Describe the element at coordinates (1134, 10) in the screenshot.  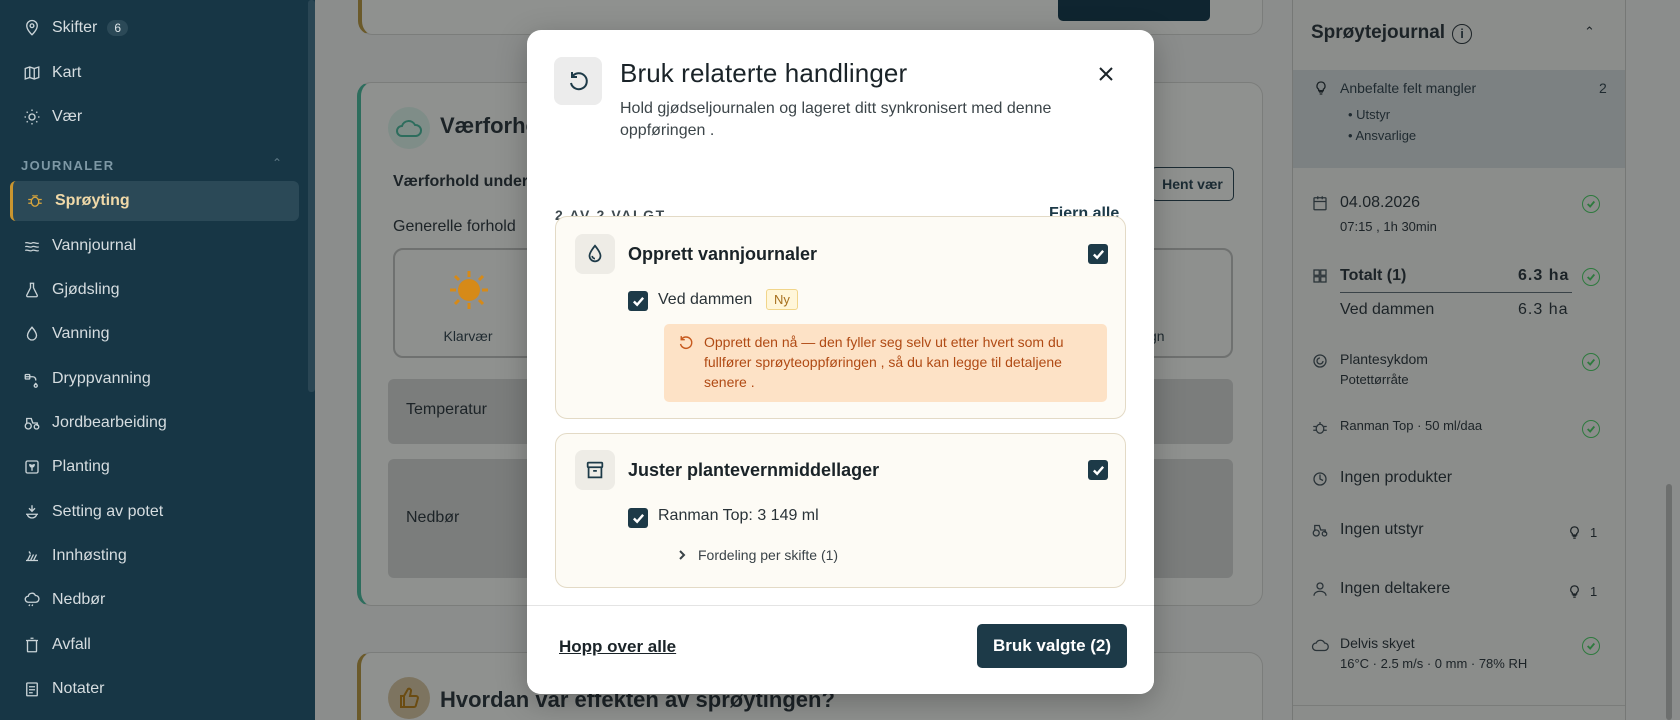
I see `primary-button` at that location.